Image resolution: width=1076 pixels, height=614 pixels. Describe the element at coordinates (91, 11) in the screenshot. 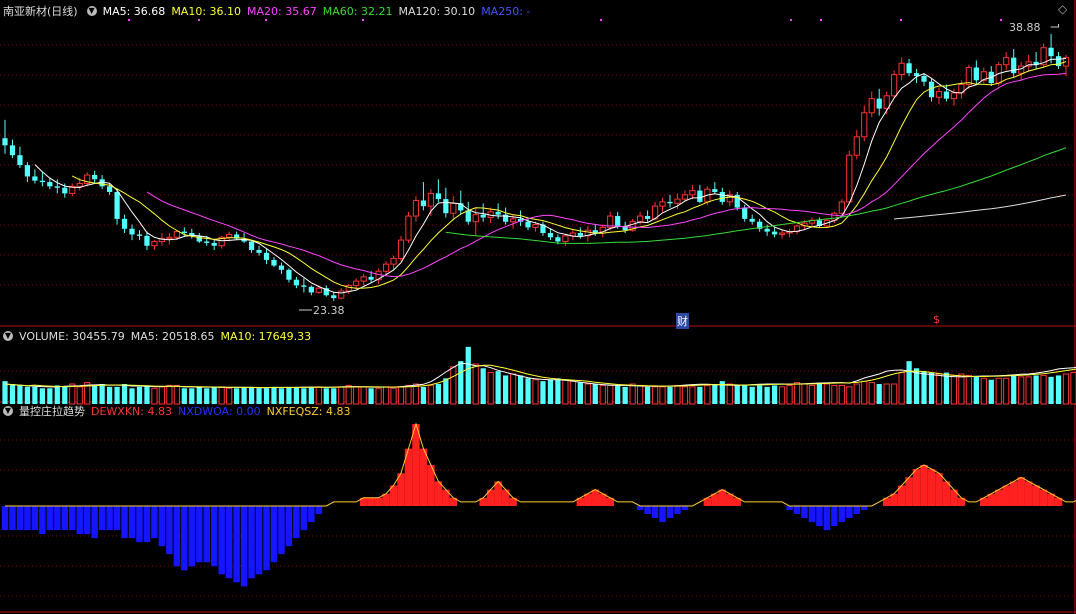

I see `settings-toggle-icon: ▼` at that location.